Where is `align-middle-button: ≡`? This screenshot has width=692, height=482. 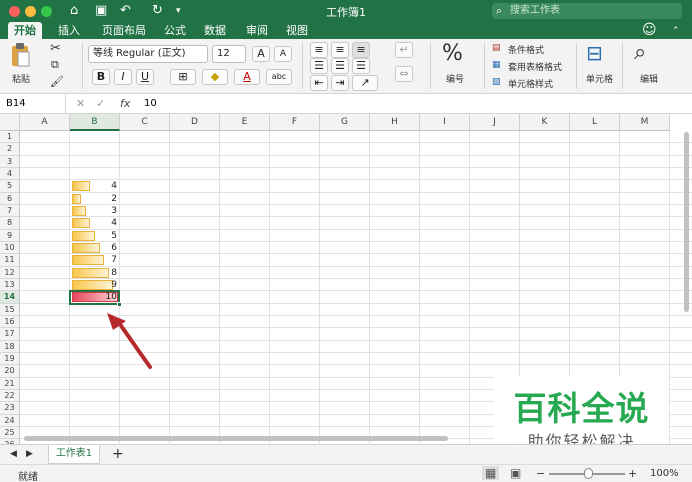
align-middle-button: ≡ is located at coordinates (340, 50).